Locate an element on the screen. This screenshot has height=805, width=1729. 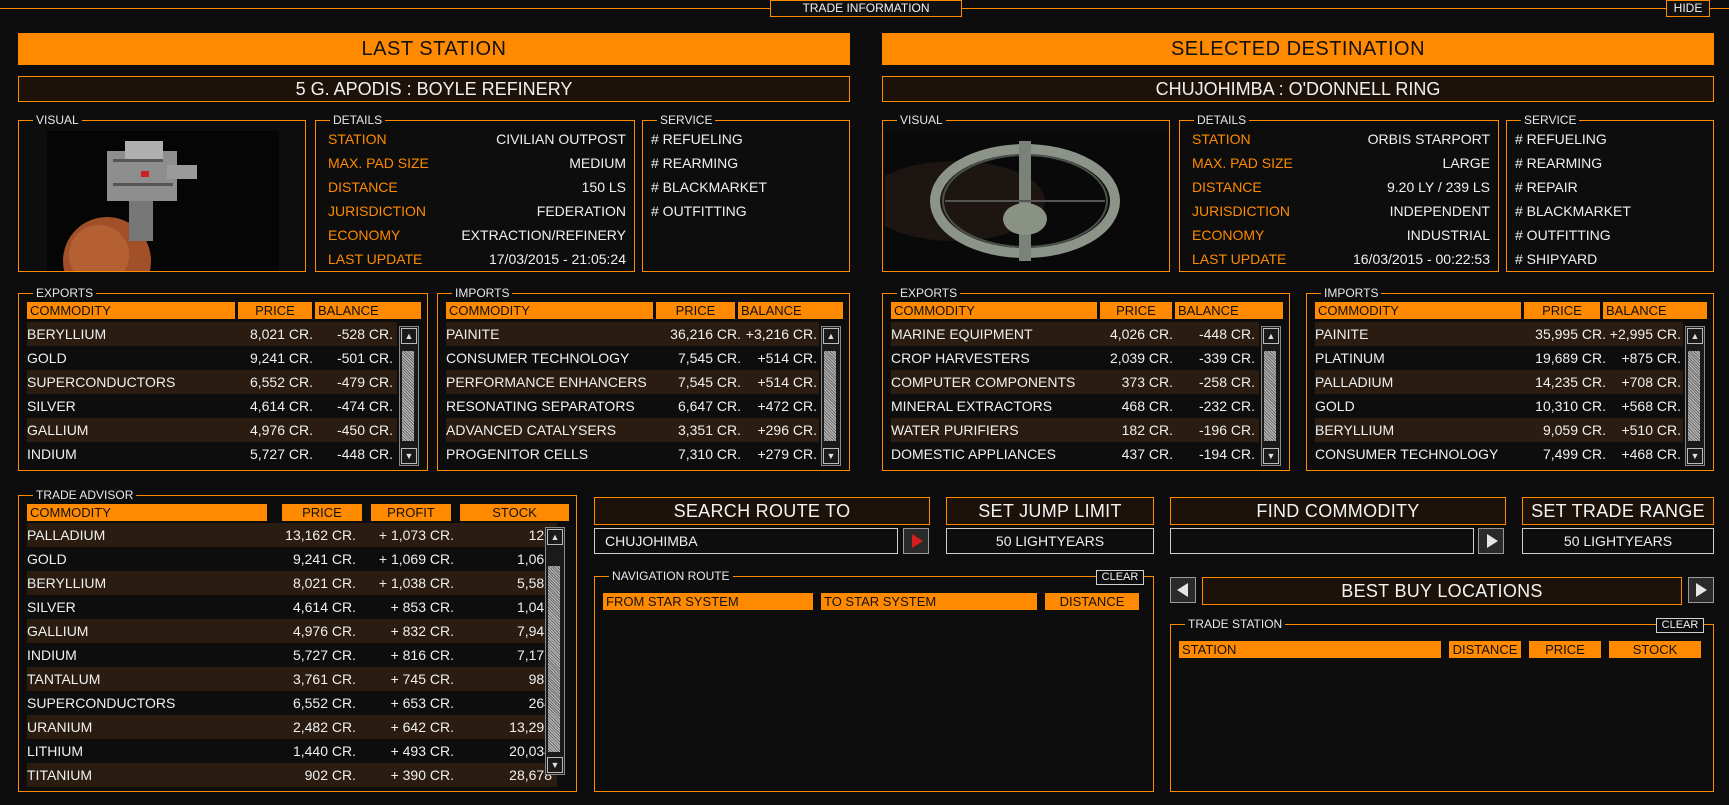
set-trade-range-button: SET TRADE RANGE is located at coordinates (1618, 511).